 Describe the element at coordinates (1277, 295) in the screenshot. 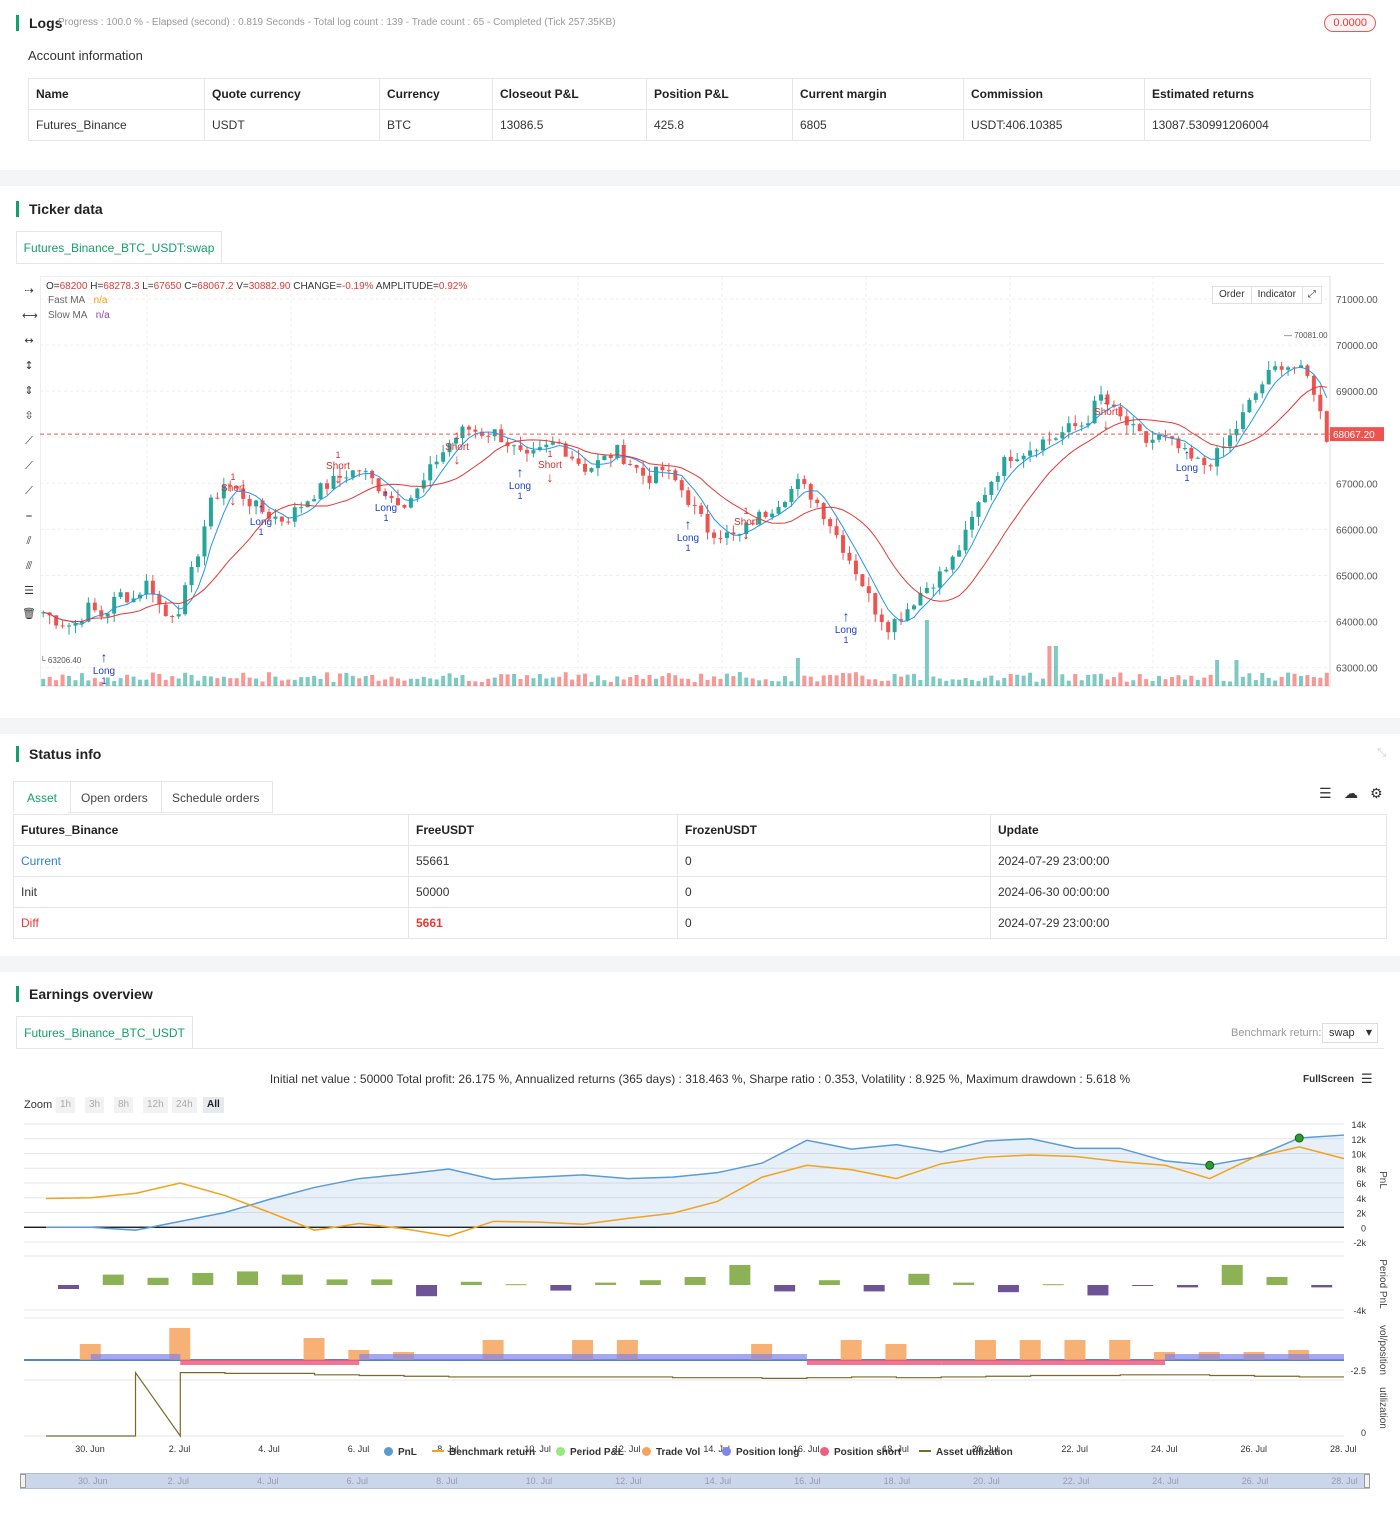

I see `indicator-button: Indicator` at that location.